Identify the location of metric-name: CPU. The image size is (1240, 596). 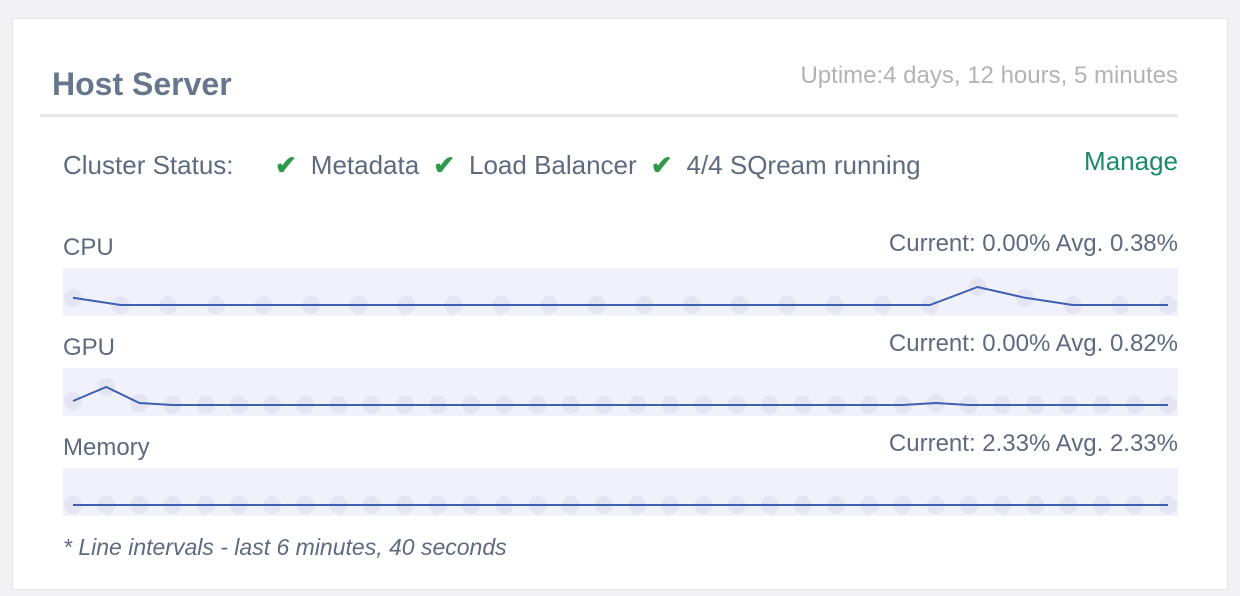
(88, 247).